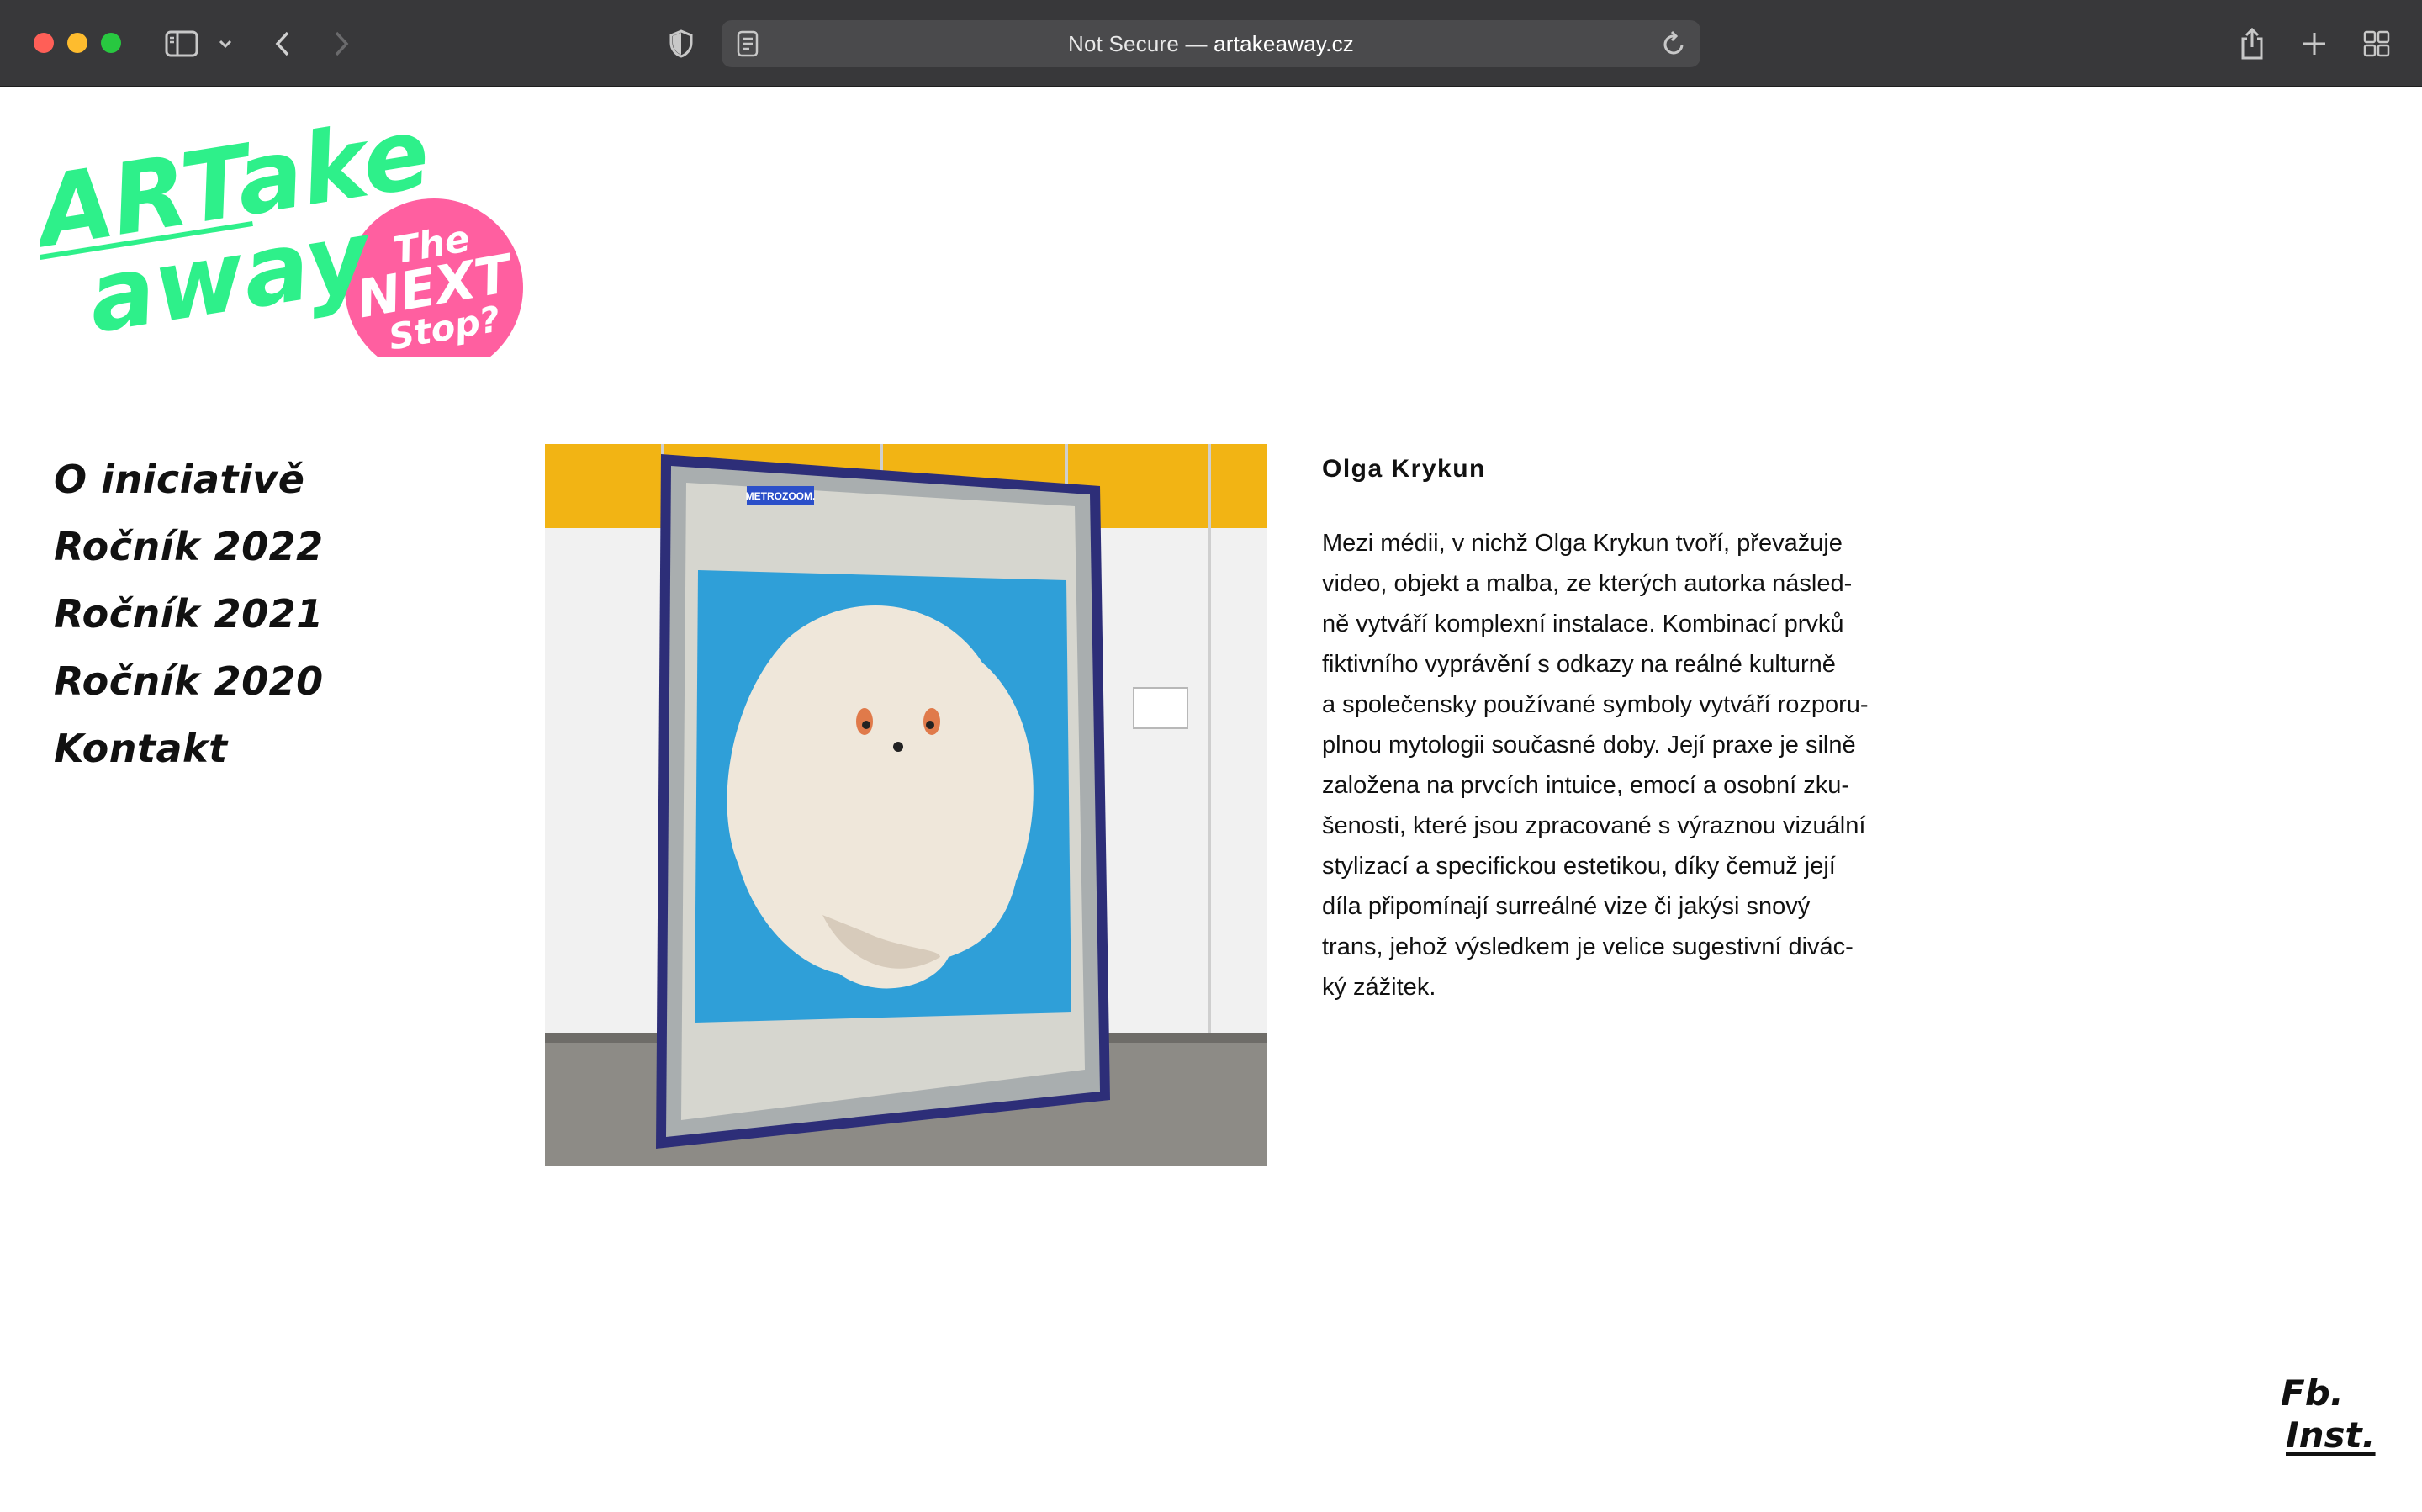  What do you see at coordinates (225, 44) in the screenshot?
I see `chevron-down-icon` at bounding box center [225, 44].